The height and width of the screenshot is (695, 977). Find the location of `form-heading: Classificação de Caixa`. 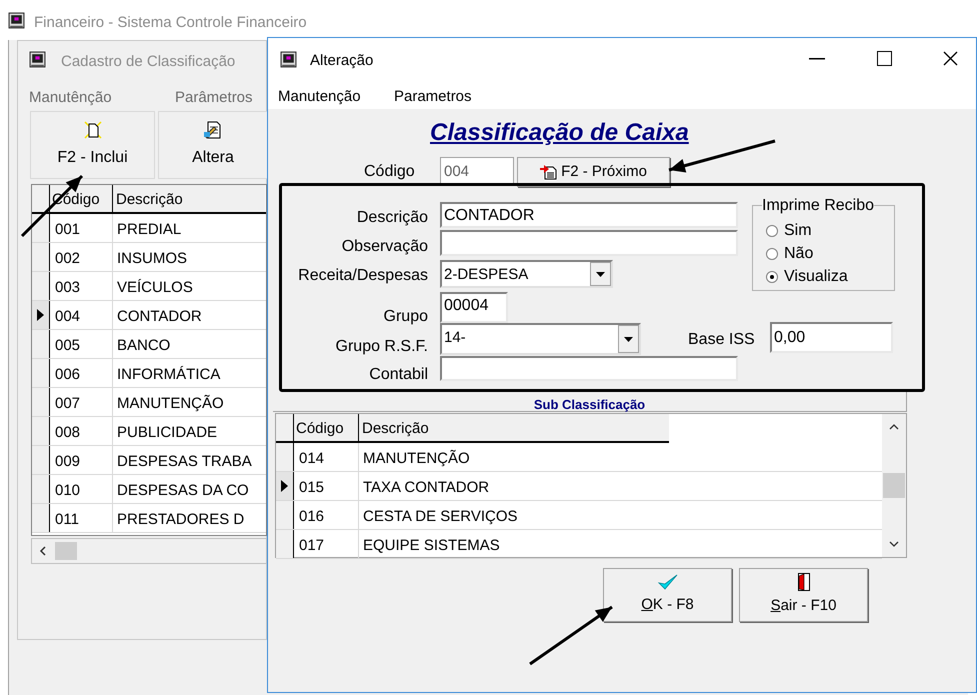

form-heading: Classificação de Caixa is located at coordinates (559, 133).